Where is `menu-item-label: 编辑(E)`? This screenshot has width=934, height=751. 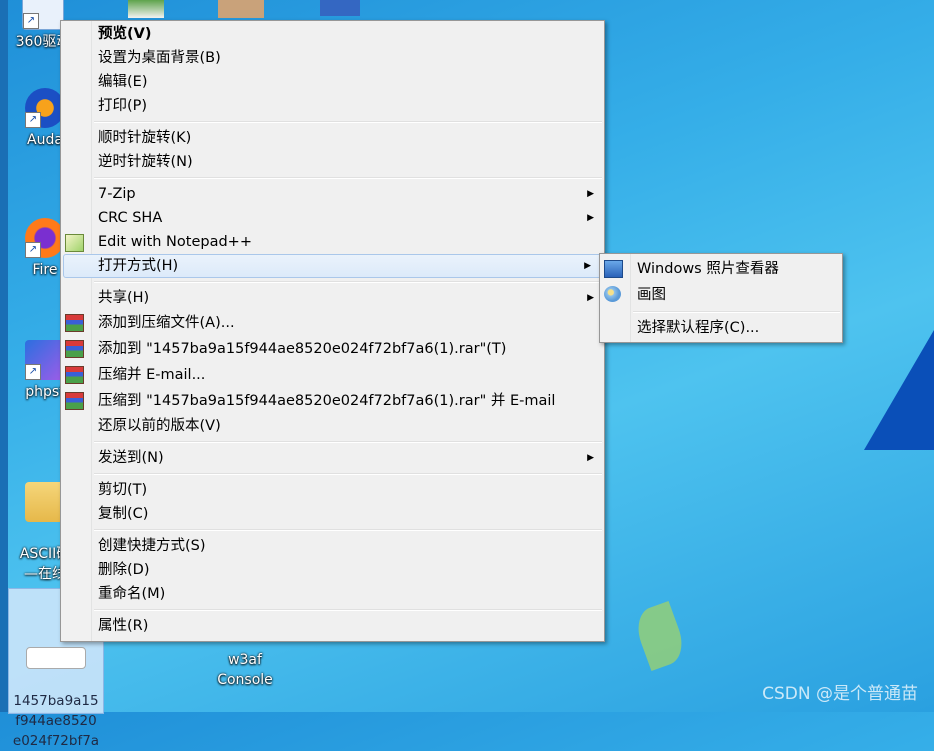
menu-item-label: 编辑(E) is located at coordinates (123, 82).